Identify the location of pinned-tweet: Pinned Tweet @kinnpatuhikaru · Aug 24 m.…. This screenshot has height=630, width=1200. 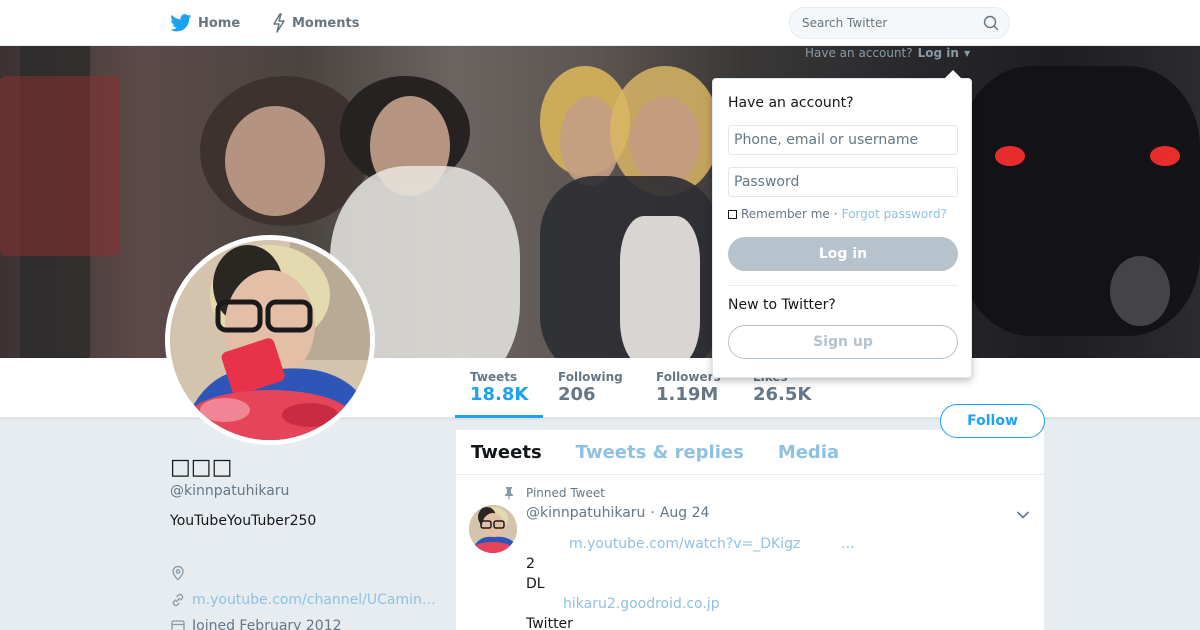
(750, 552).